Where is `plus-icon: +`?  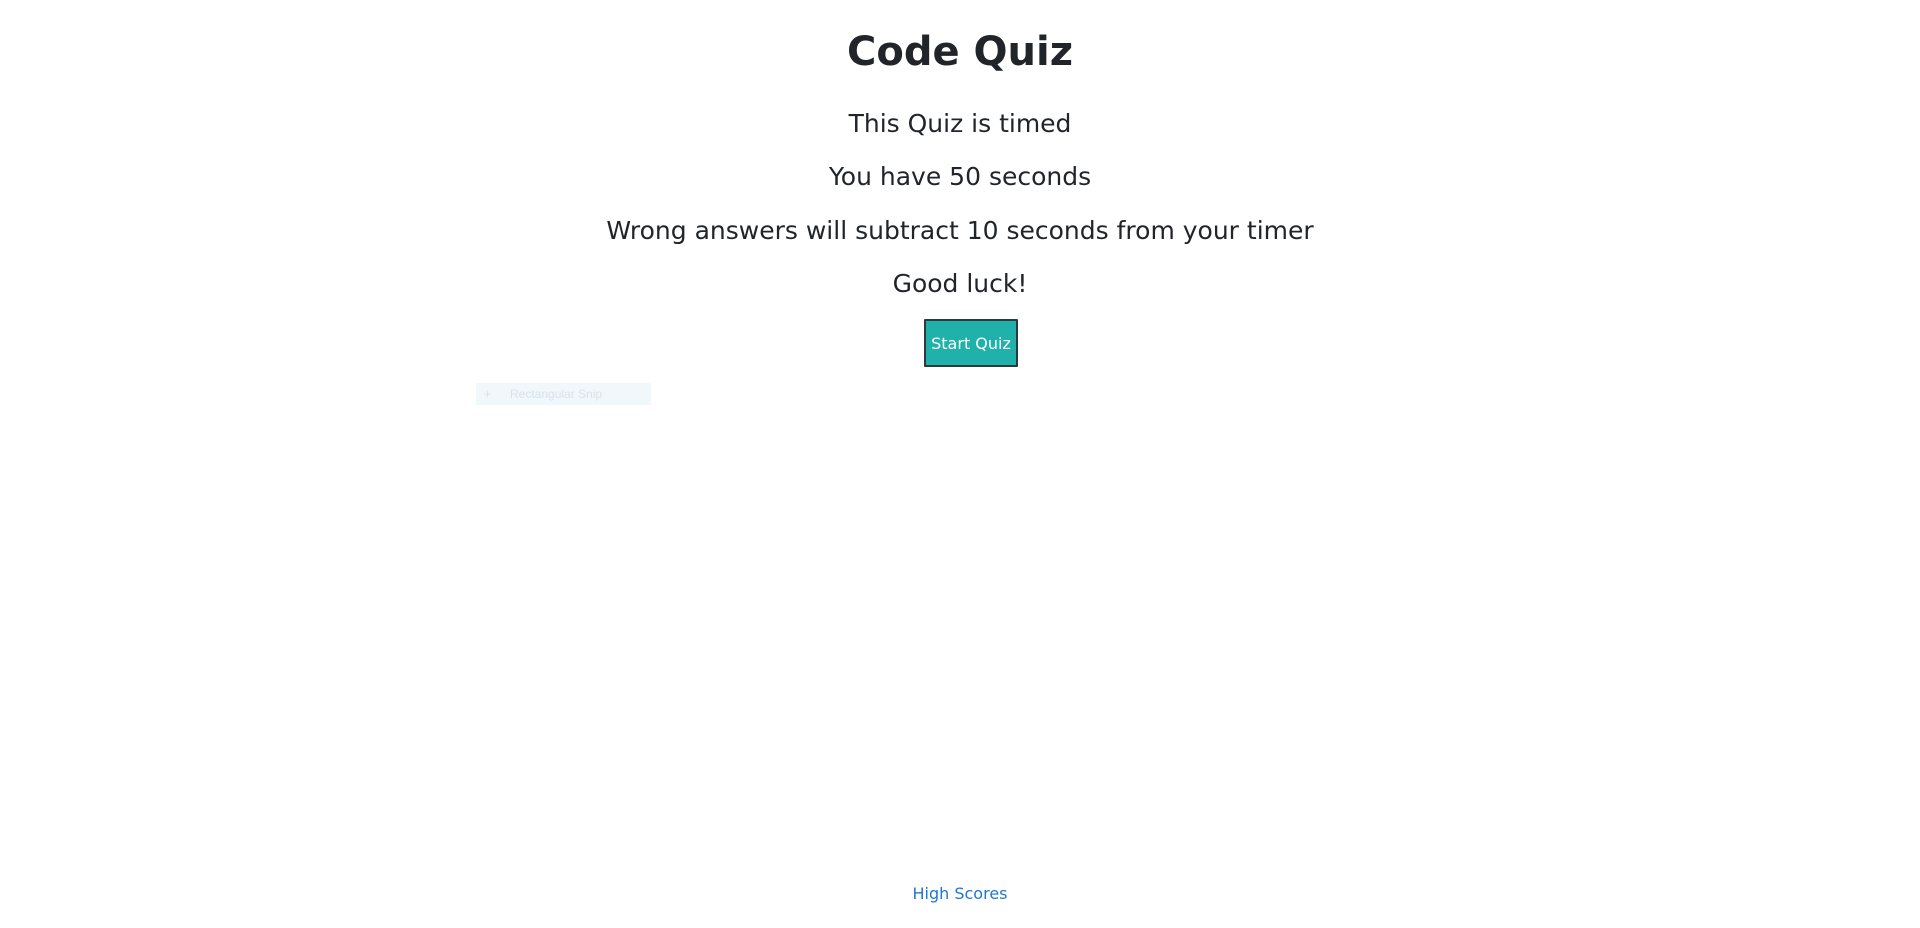 plus-icon: + is located at coordinates (488, 394).